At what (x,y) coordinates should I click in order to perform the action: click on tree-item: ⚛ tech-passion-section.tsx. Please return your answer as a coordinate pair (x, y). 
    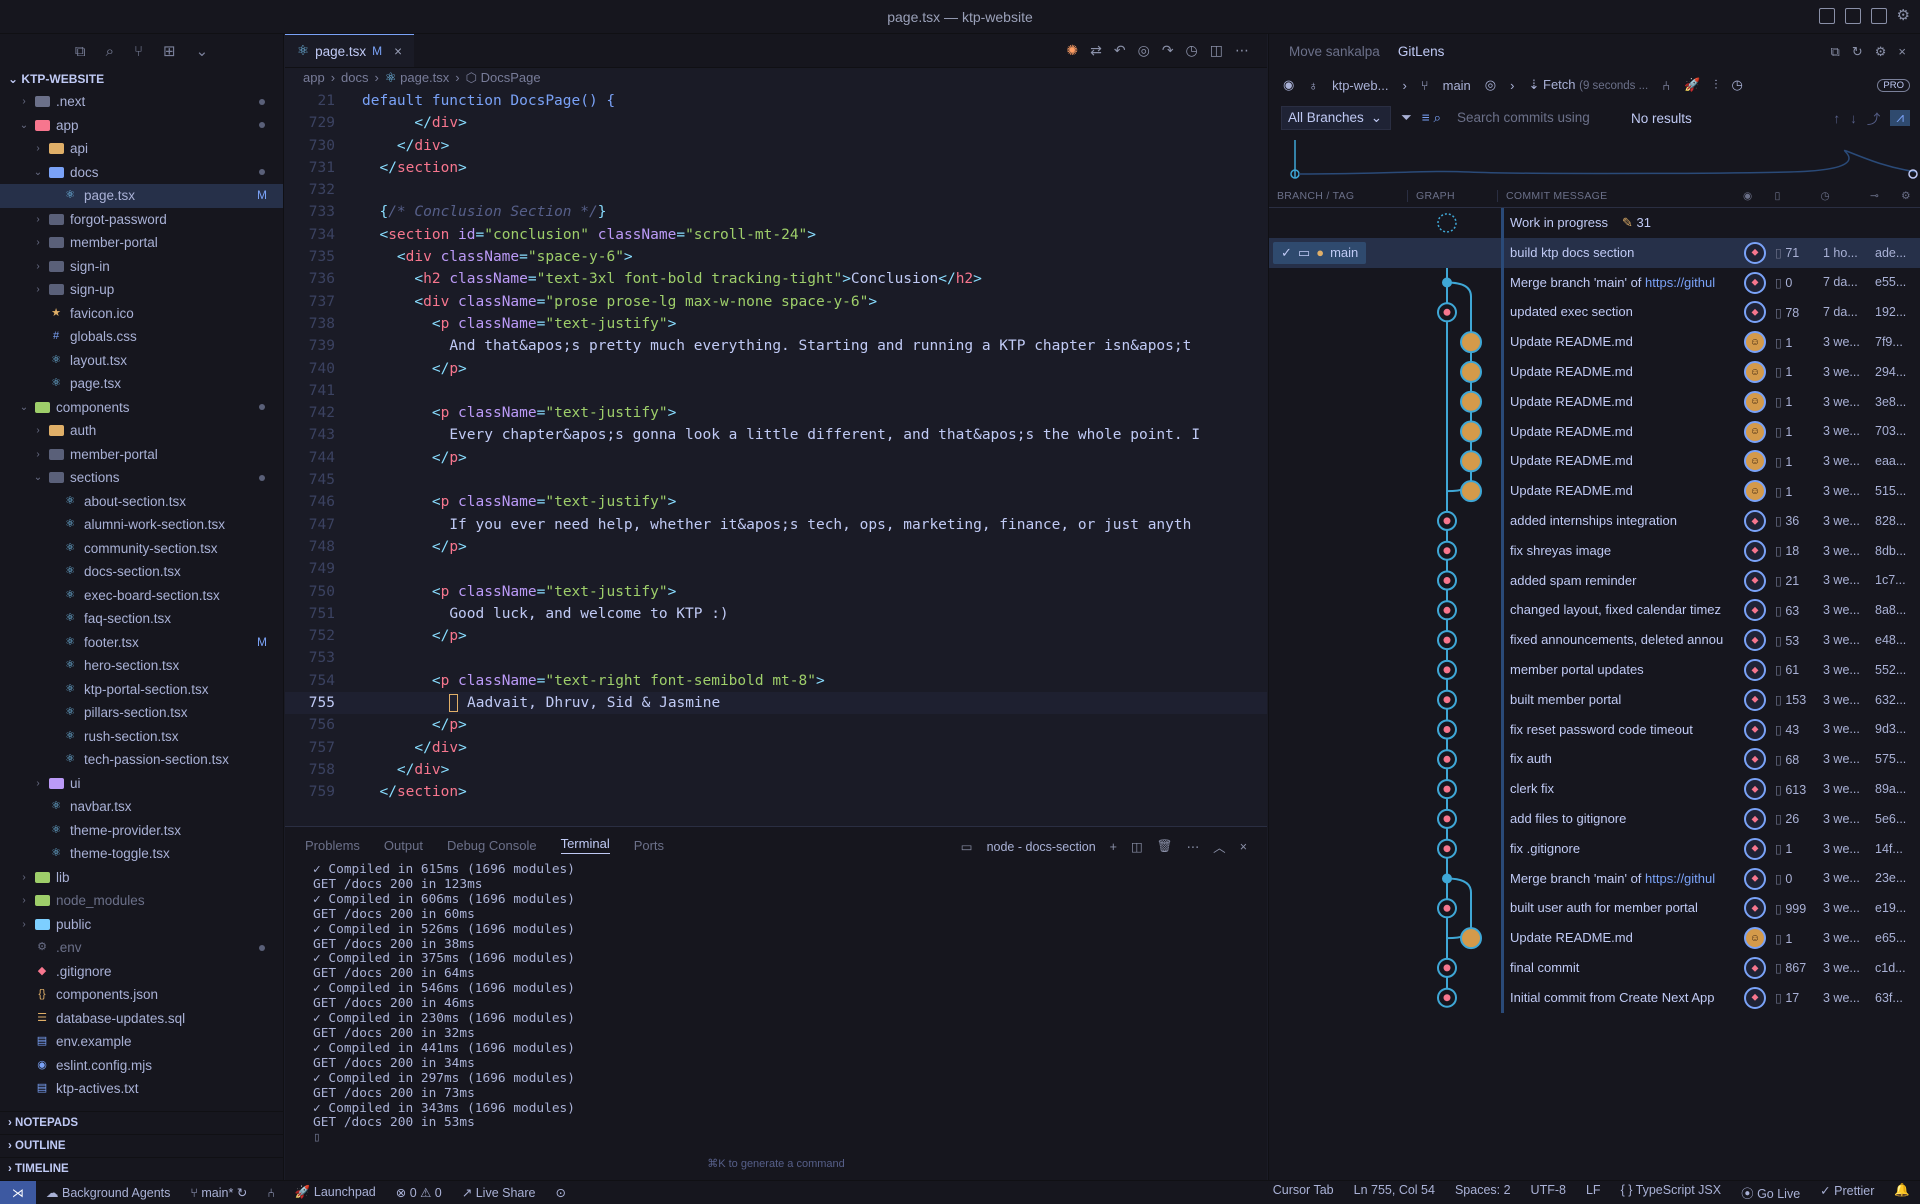
    Looking at the image, I should click on (141, 760).